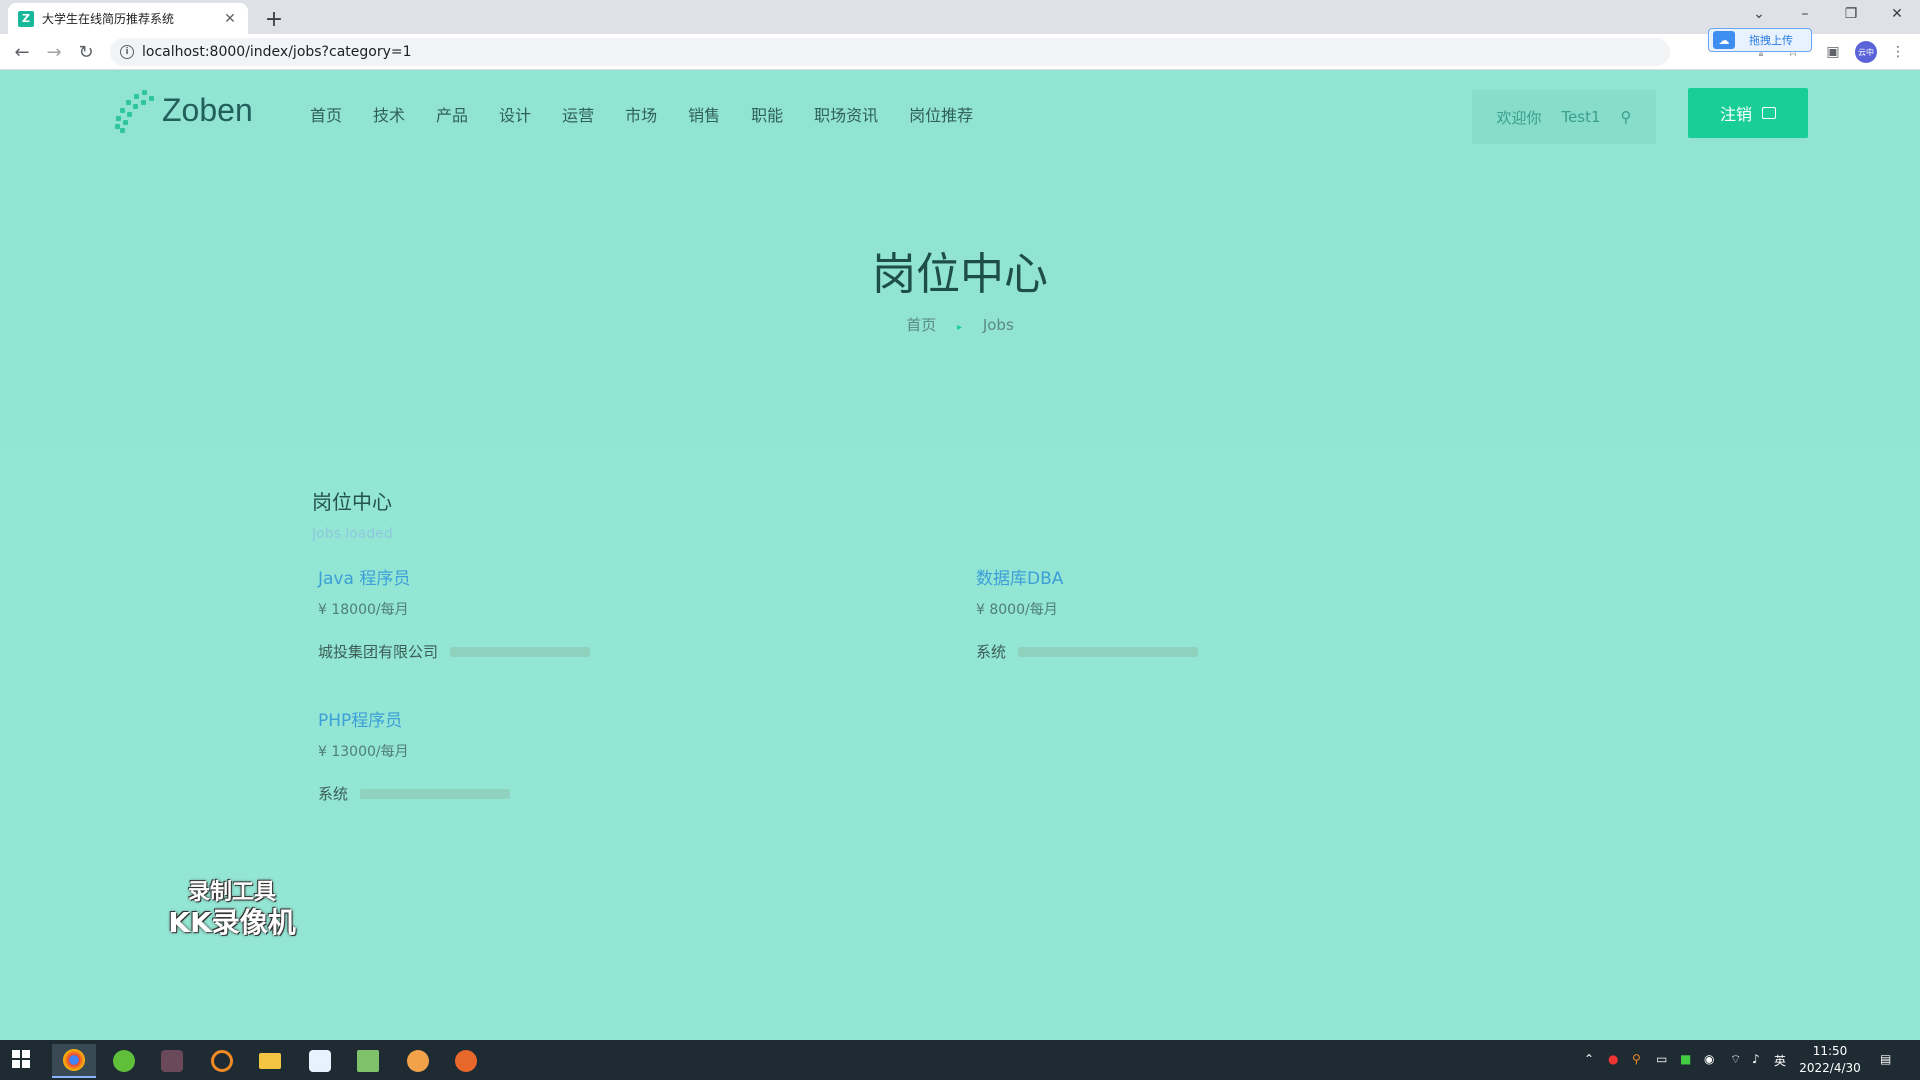 The image size is (1920, 1080). I want to click on browser-tabbar: Z 大学生在线简历推荐系统 ✕ + ⌄ – ❐ ✕, so click(960, 17).